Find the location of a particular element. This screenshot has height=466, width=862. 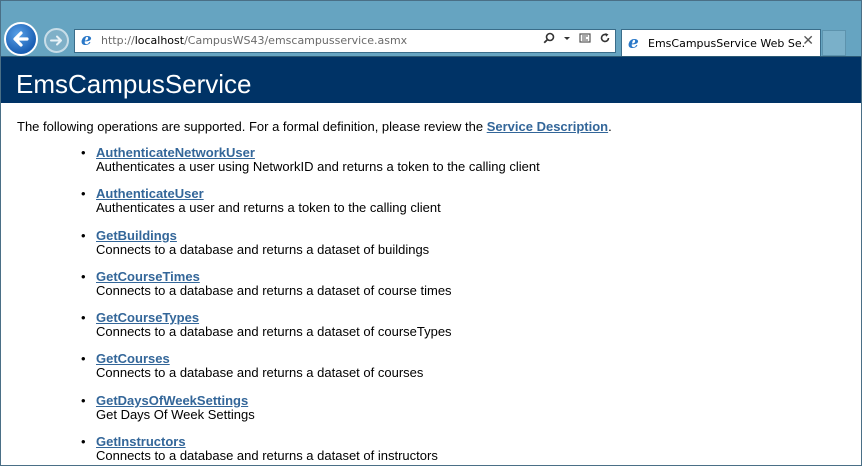

operation-link: GetDaysOfWeekSettings is located at coordinates (318, 400).